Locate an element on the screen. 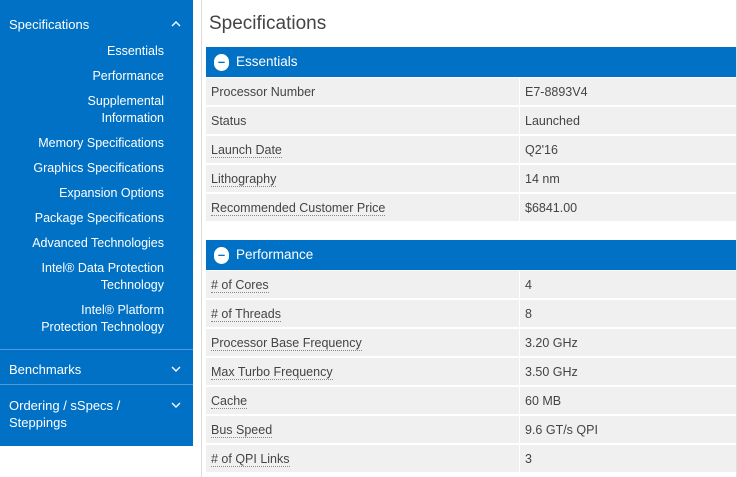 The width and height of the screenshot is (737, 477). table-row: Max Turbo Frequency 3.50 GHz is located at coordinates (471, 372).